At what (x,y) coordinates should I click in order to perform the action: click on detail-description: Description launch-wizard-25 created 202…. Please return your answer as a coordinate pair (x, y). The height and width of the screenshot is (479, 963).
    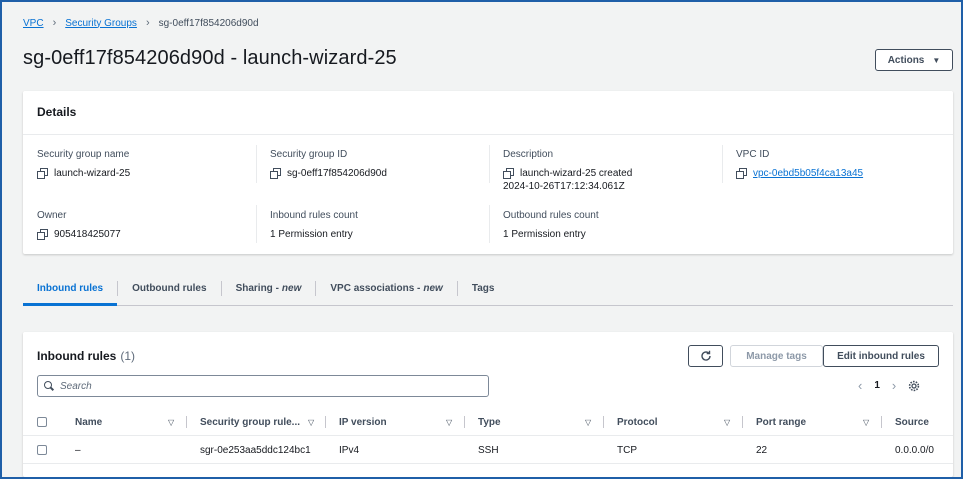
    Looking at the image, I should click on (613, 170).